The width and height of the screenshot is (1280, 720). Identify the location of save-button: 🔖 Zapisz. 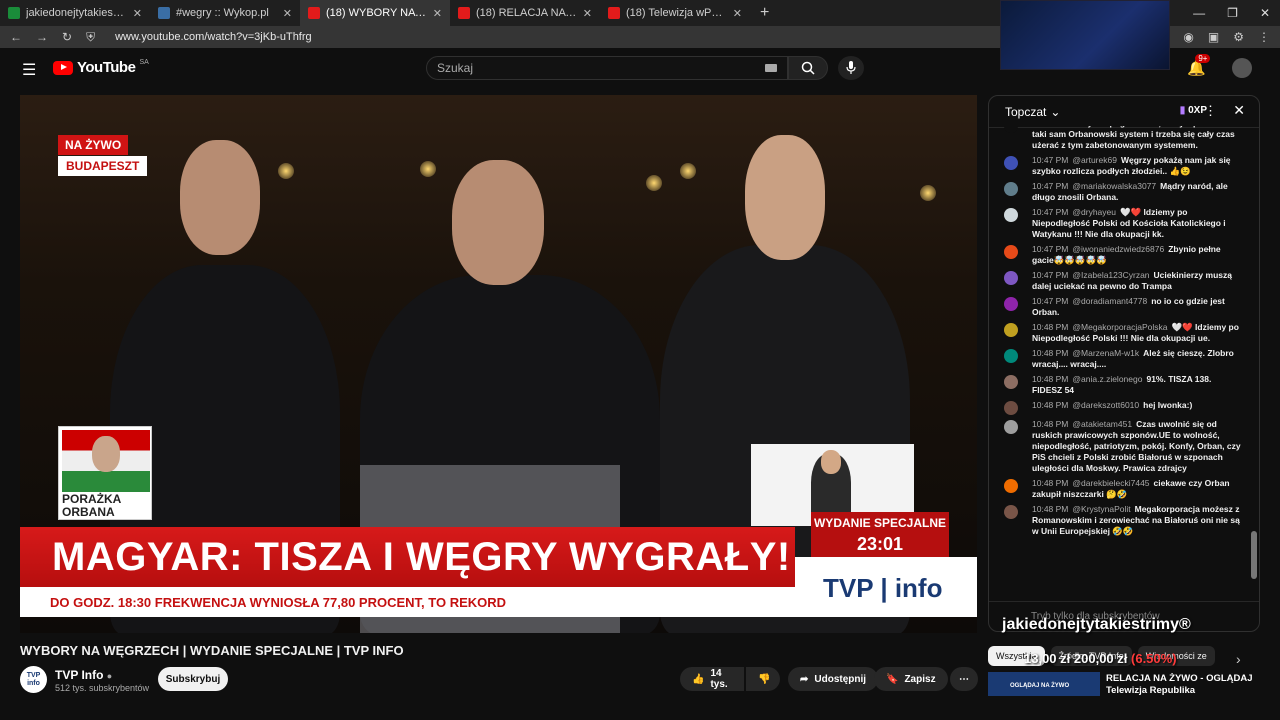
(911, 679).